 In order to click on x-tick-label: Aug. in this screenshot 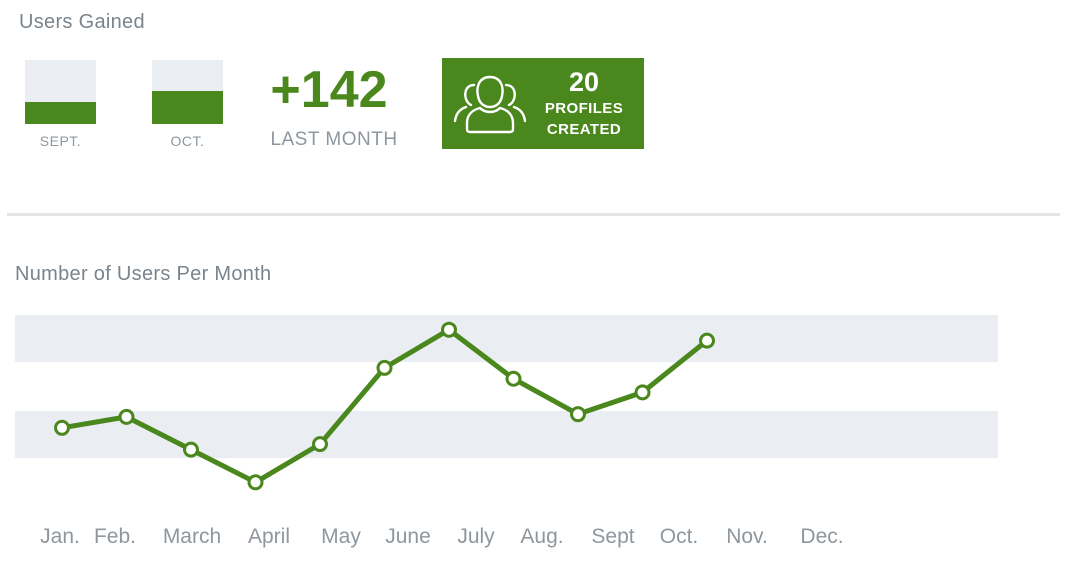, I will do `click(541, 536)`.